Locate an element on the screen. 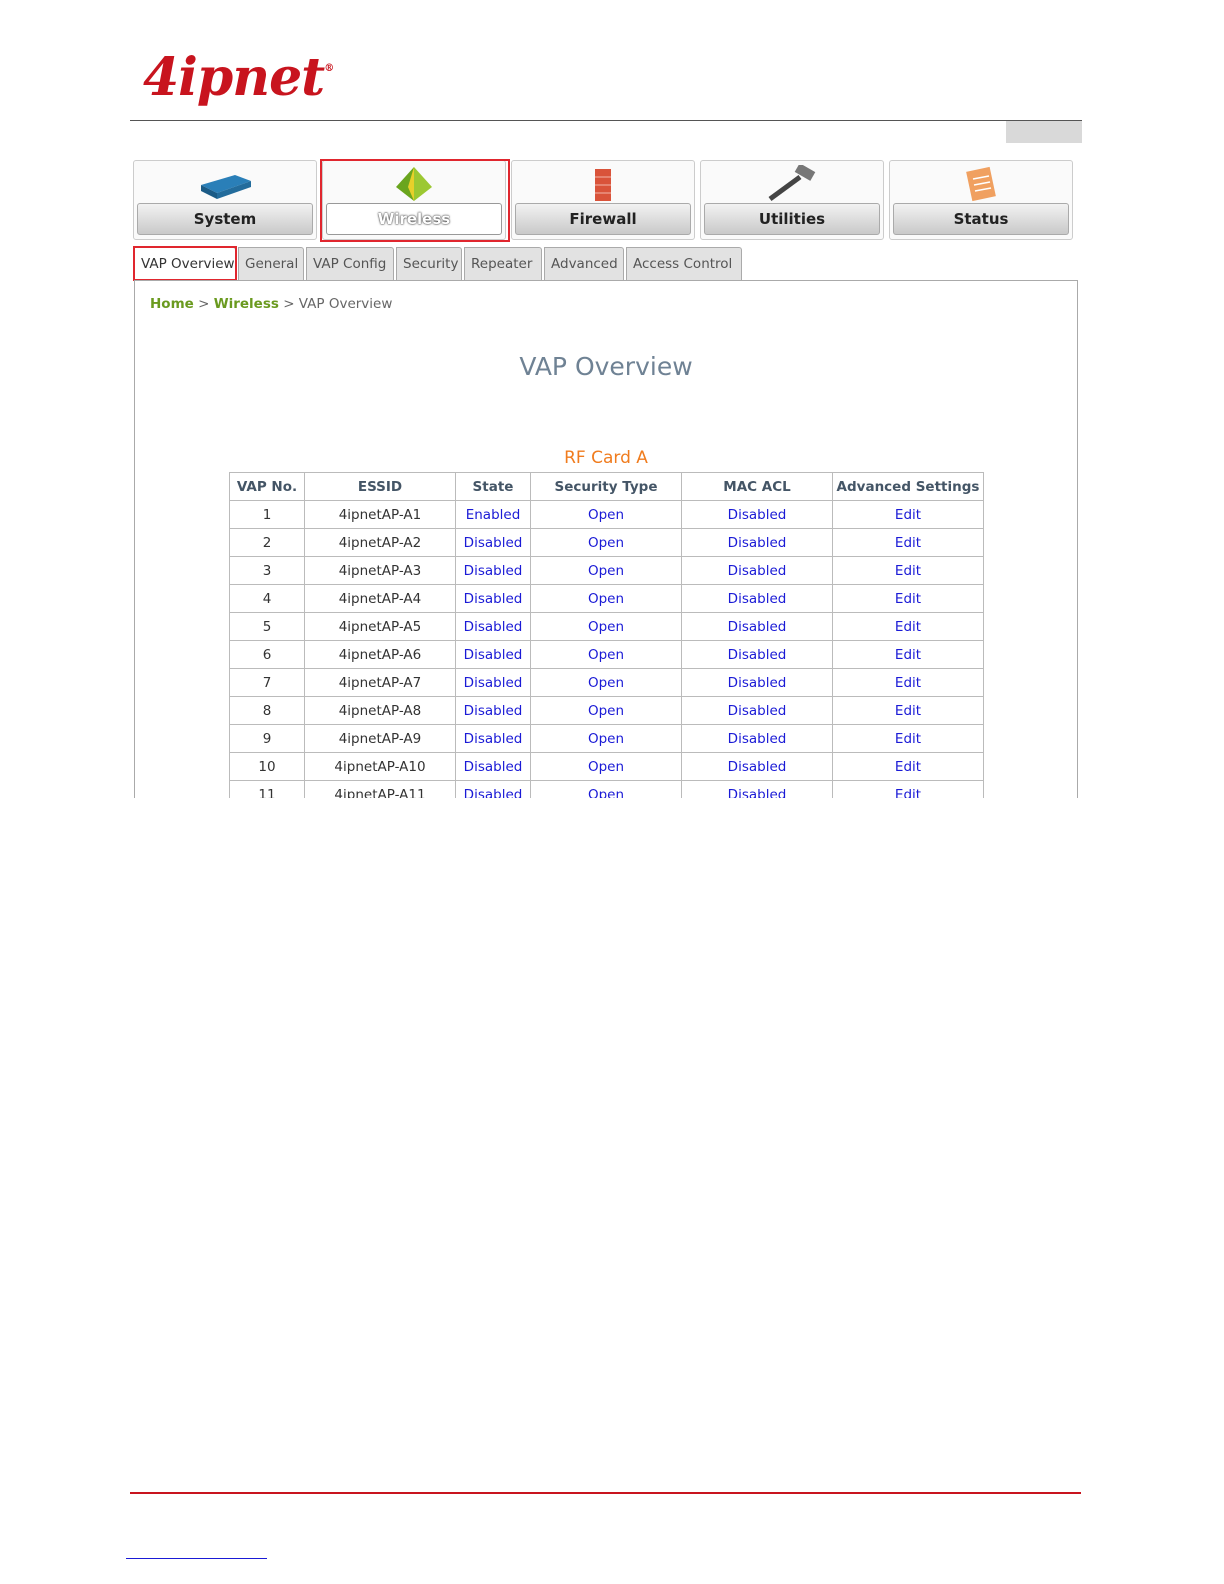  tab-access-control: Access Control is located at coordinates (684, 263).